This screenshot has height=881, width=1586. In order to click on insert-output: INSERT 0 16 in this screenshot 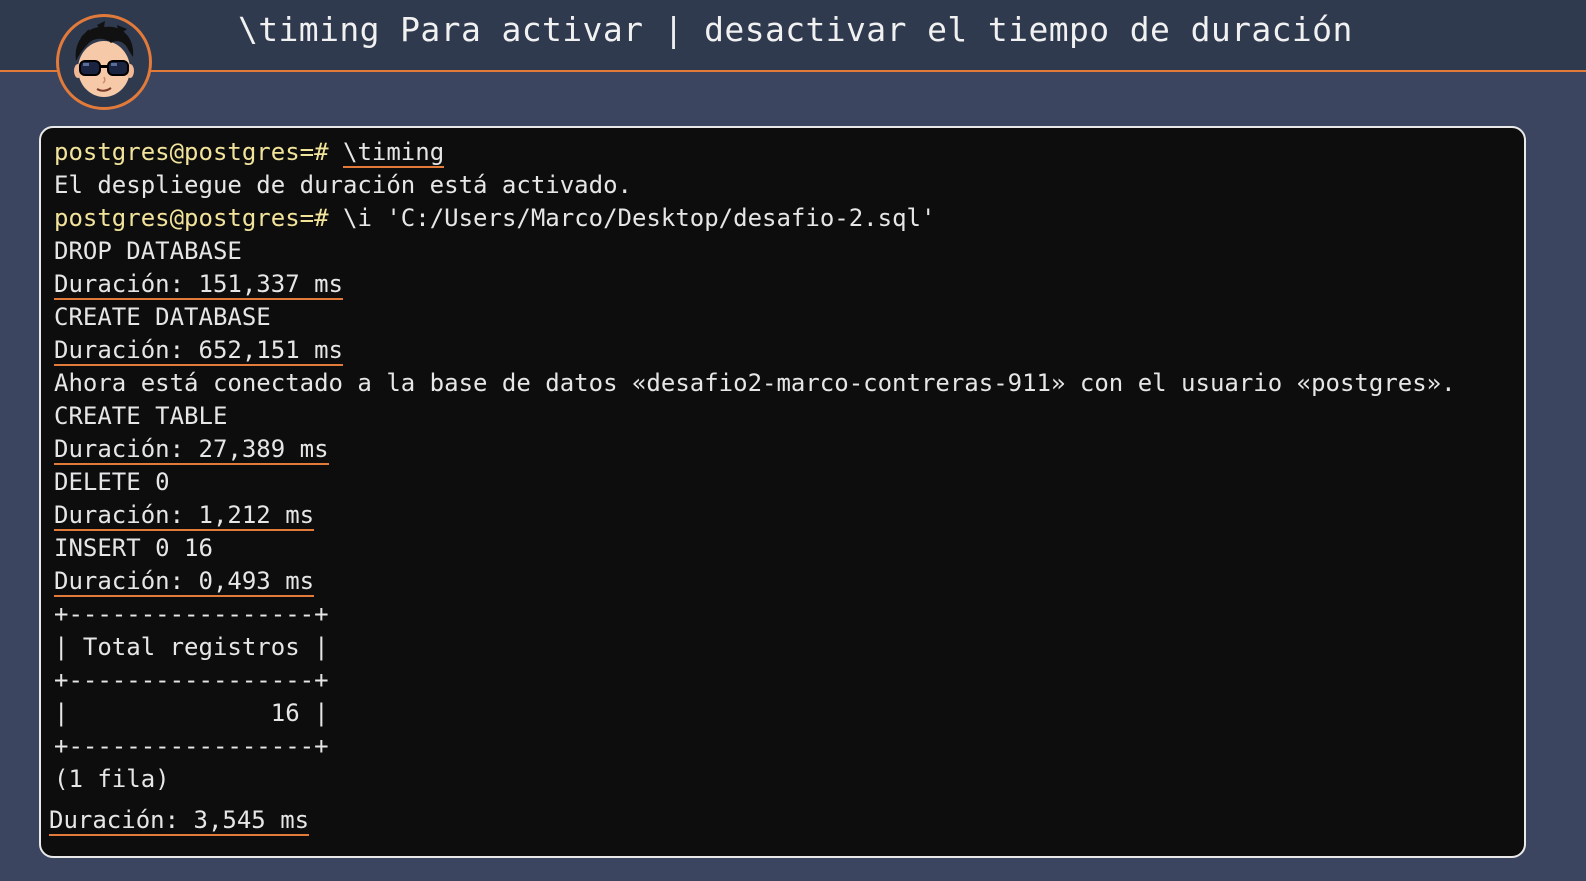, I will do `click(133, 548)`.